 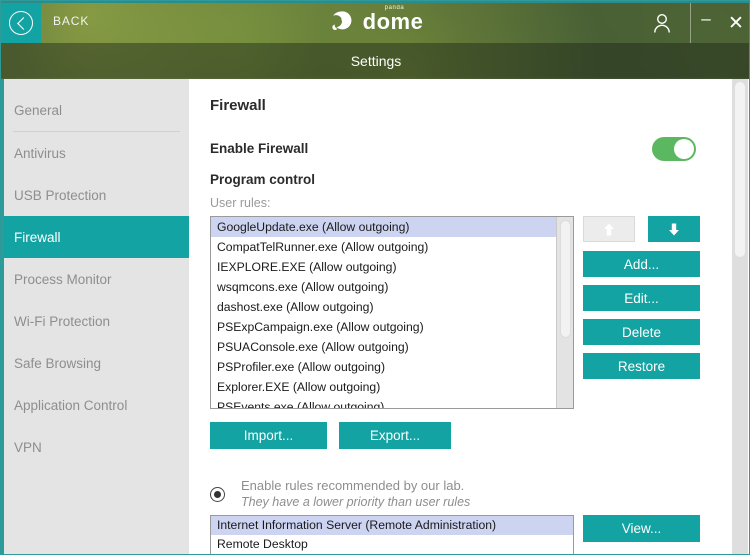 I want to click on sidebar-item-firewall: Firewall, so click(x=96, y=237).